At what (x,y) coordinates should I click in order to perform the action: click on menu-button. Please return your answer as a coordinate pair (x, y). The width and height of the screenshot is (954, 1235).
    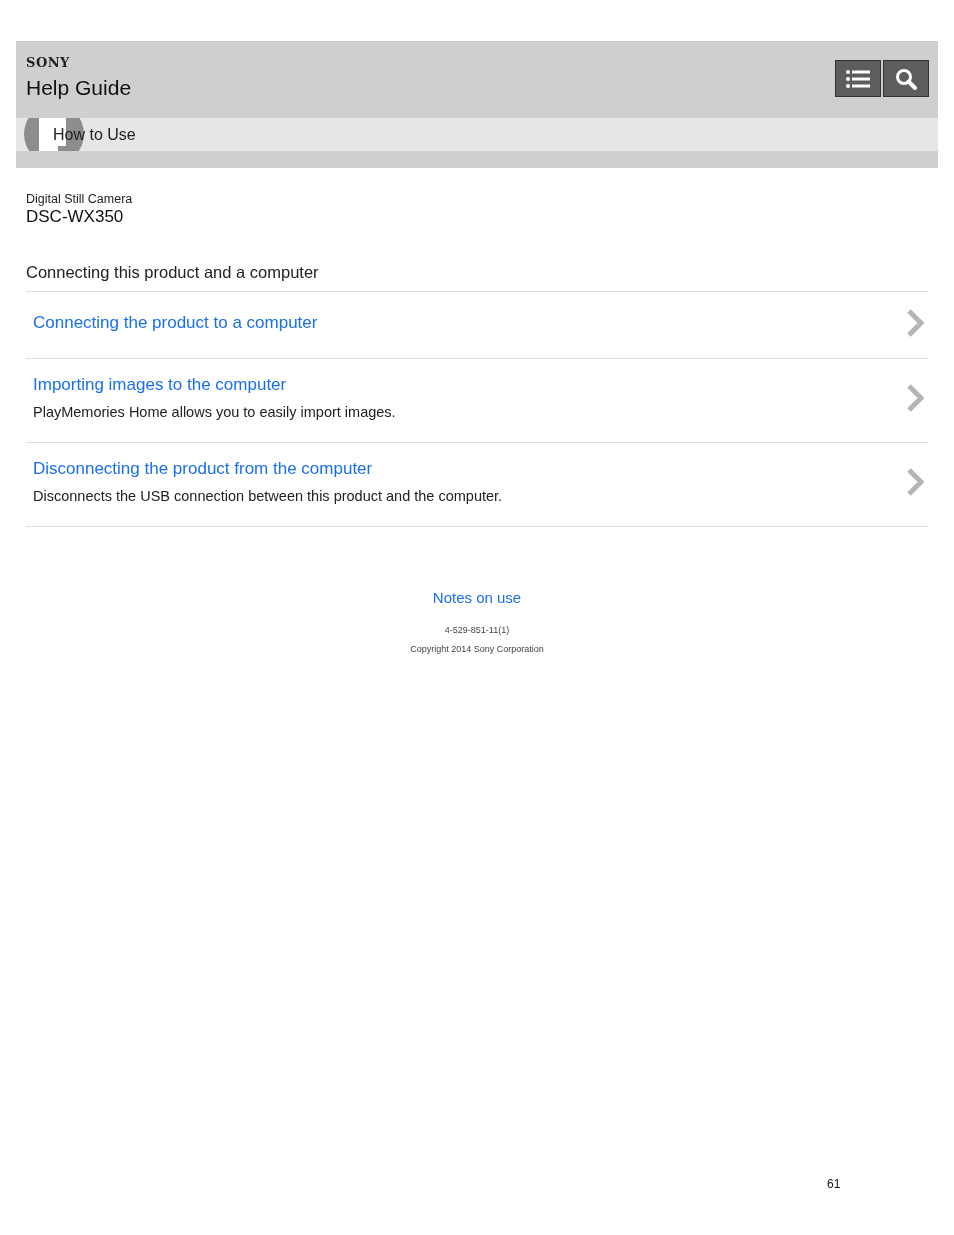
    Looking at the image, I should click on (858, 78).